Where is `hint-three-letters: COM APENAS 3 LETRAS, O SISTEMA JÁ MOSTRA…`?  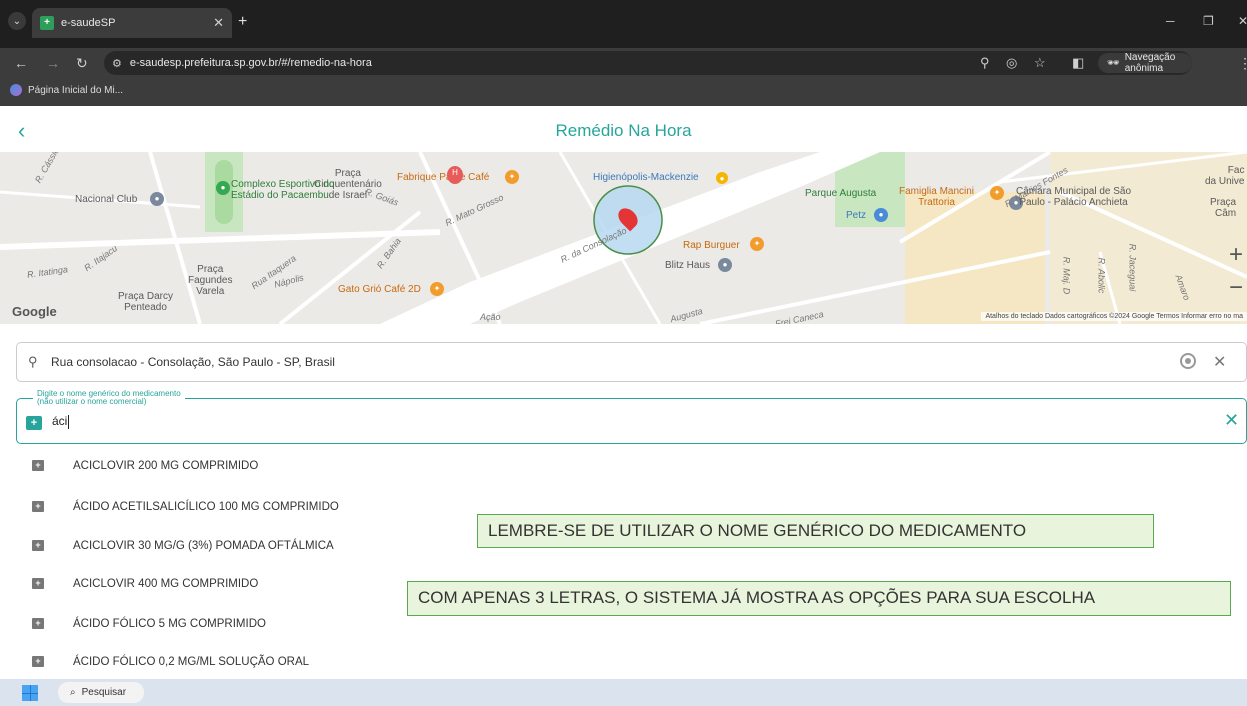
hint-three-letters: COM APENAS 3 LETRAS, O SISTEMA JÁ MOSTRA… is located at coordinates (819, 598).